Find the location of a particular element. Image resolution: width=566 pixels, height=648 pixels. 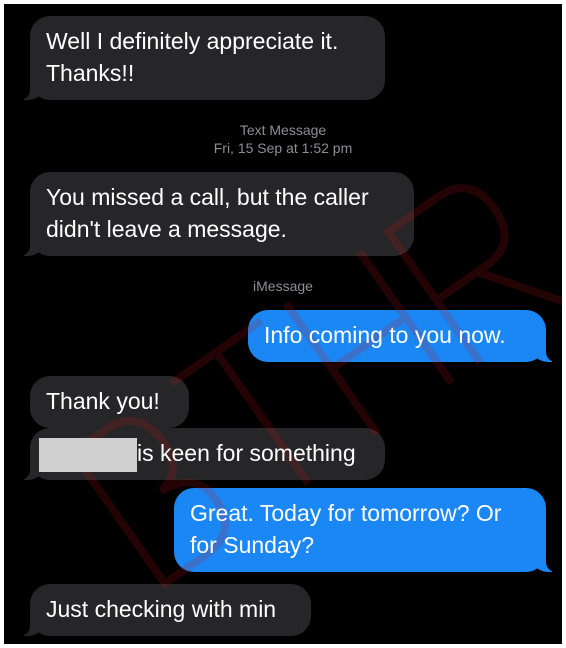

outgoing-message-bubble: Info coming to you now. is located at coordinates (405, 336).